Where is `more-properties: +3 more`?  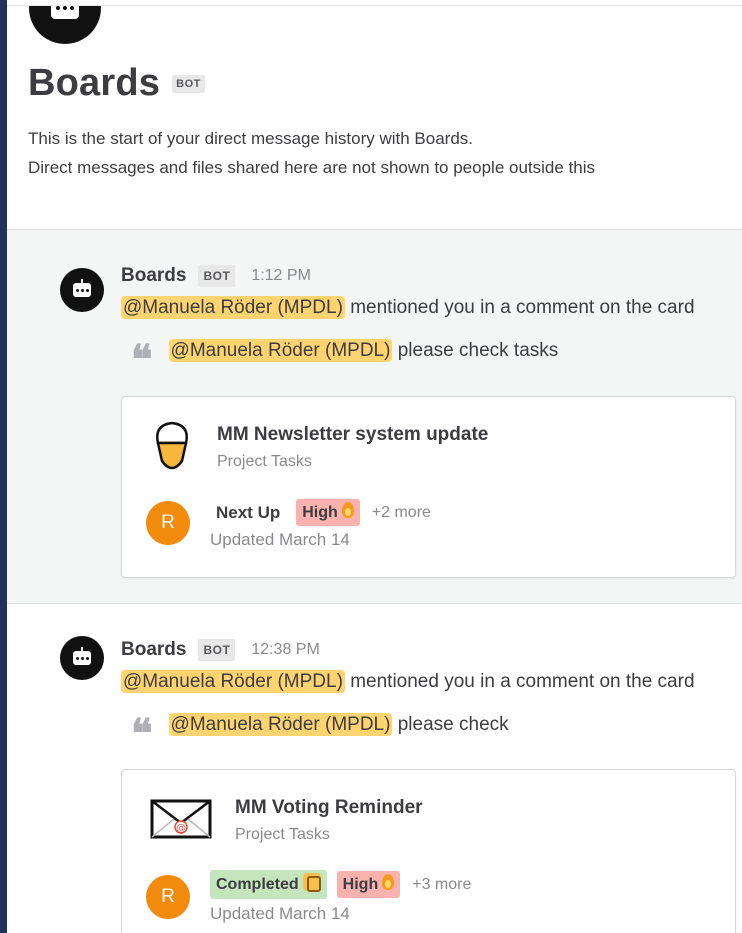 more-properties: +3 more is located at coordinates (441, 885).